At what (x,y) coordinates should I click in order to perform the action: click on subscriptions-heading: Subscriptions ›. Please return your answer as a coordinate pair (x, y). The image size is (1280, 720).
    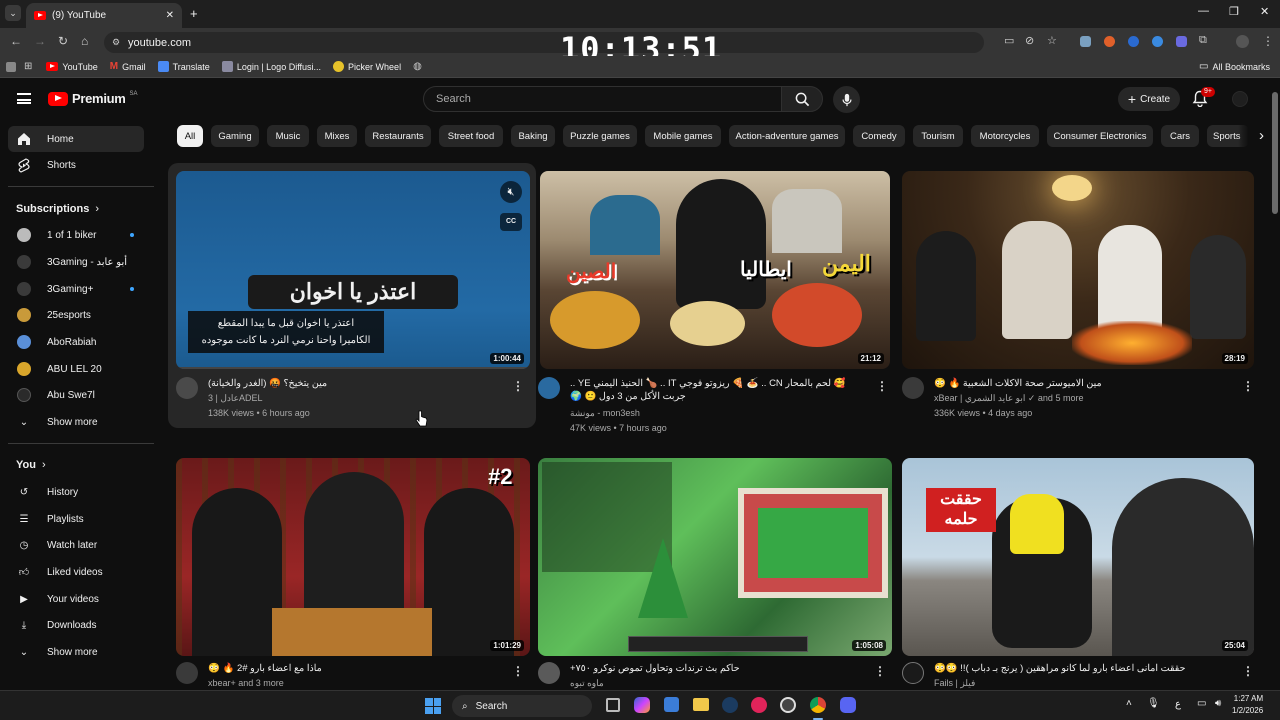
    Looking at the image, I should click on (57, 209).